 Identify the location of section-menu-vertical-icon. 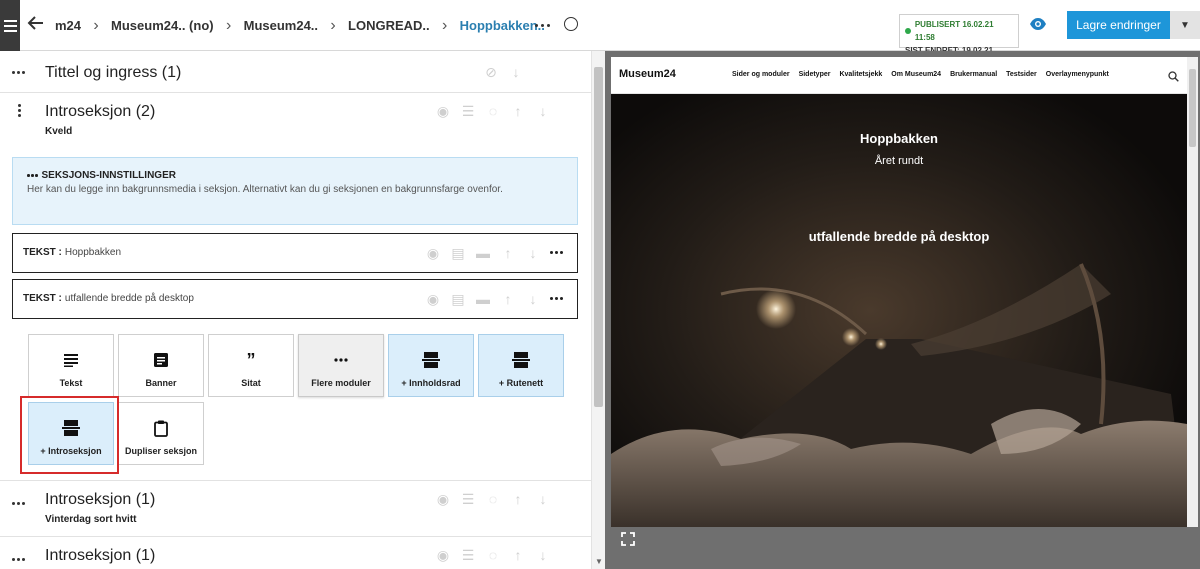
(19, 111).